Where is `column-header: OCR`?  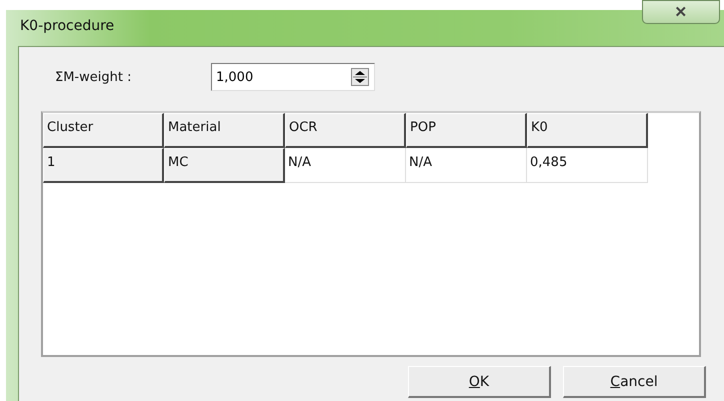 column-header: OCR is located at coordinates (345, 130).